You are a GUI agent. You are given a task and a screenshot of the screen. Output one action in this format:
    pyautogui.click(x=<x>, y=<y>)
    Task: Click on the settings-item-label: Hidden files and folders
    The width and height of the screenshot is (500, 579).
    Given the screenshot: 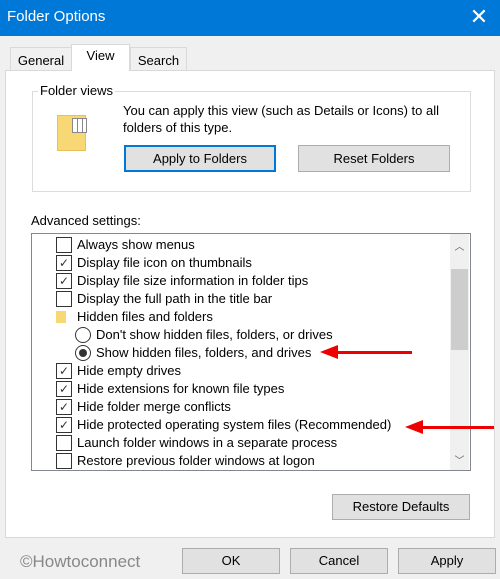 What is the action you would take?
    pyautogui.click(x=145, y=316)
    